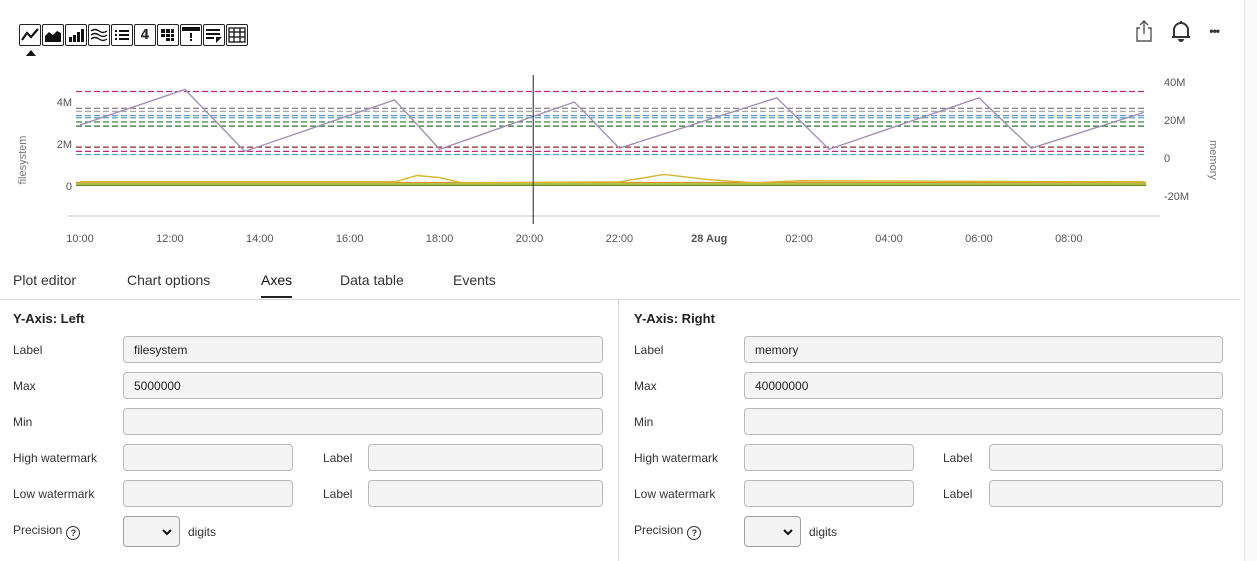 The image size is (1257, 561). What do you see at coordinates (191, 35) in the screenshot?
I see `alert-icon` at bounding box center [191, 35].